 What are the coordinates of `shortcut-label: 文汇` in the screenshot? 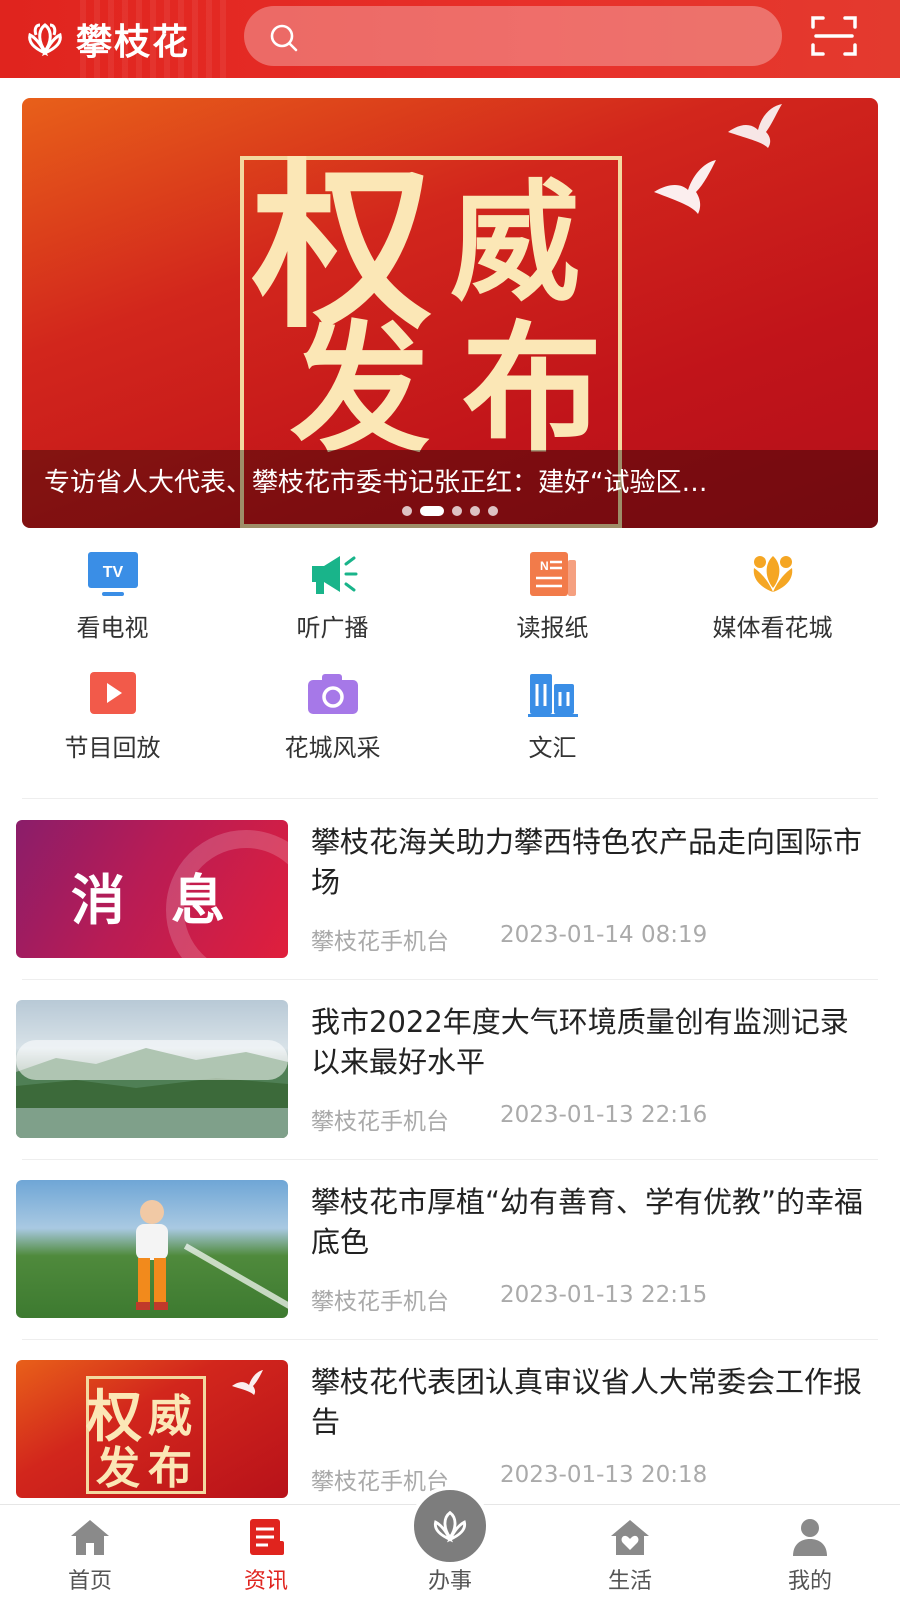 It's located at (552, 748).